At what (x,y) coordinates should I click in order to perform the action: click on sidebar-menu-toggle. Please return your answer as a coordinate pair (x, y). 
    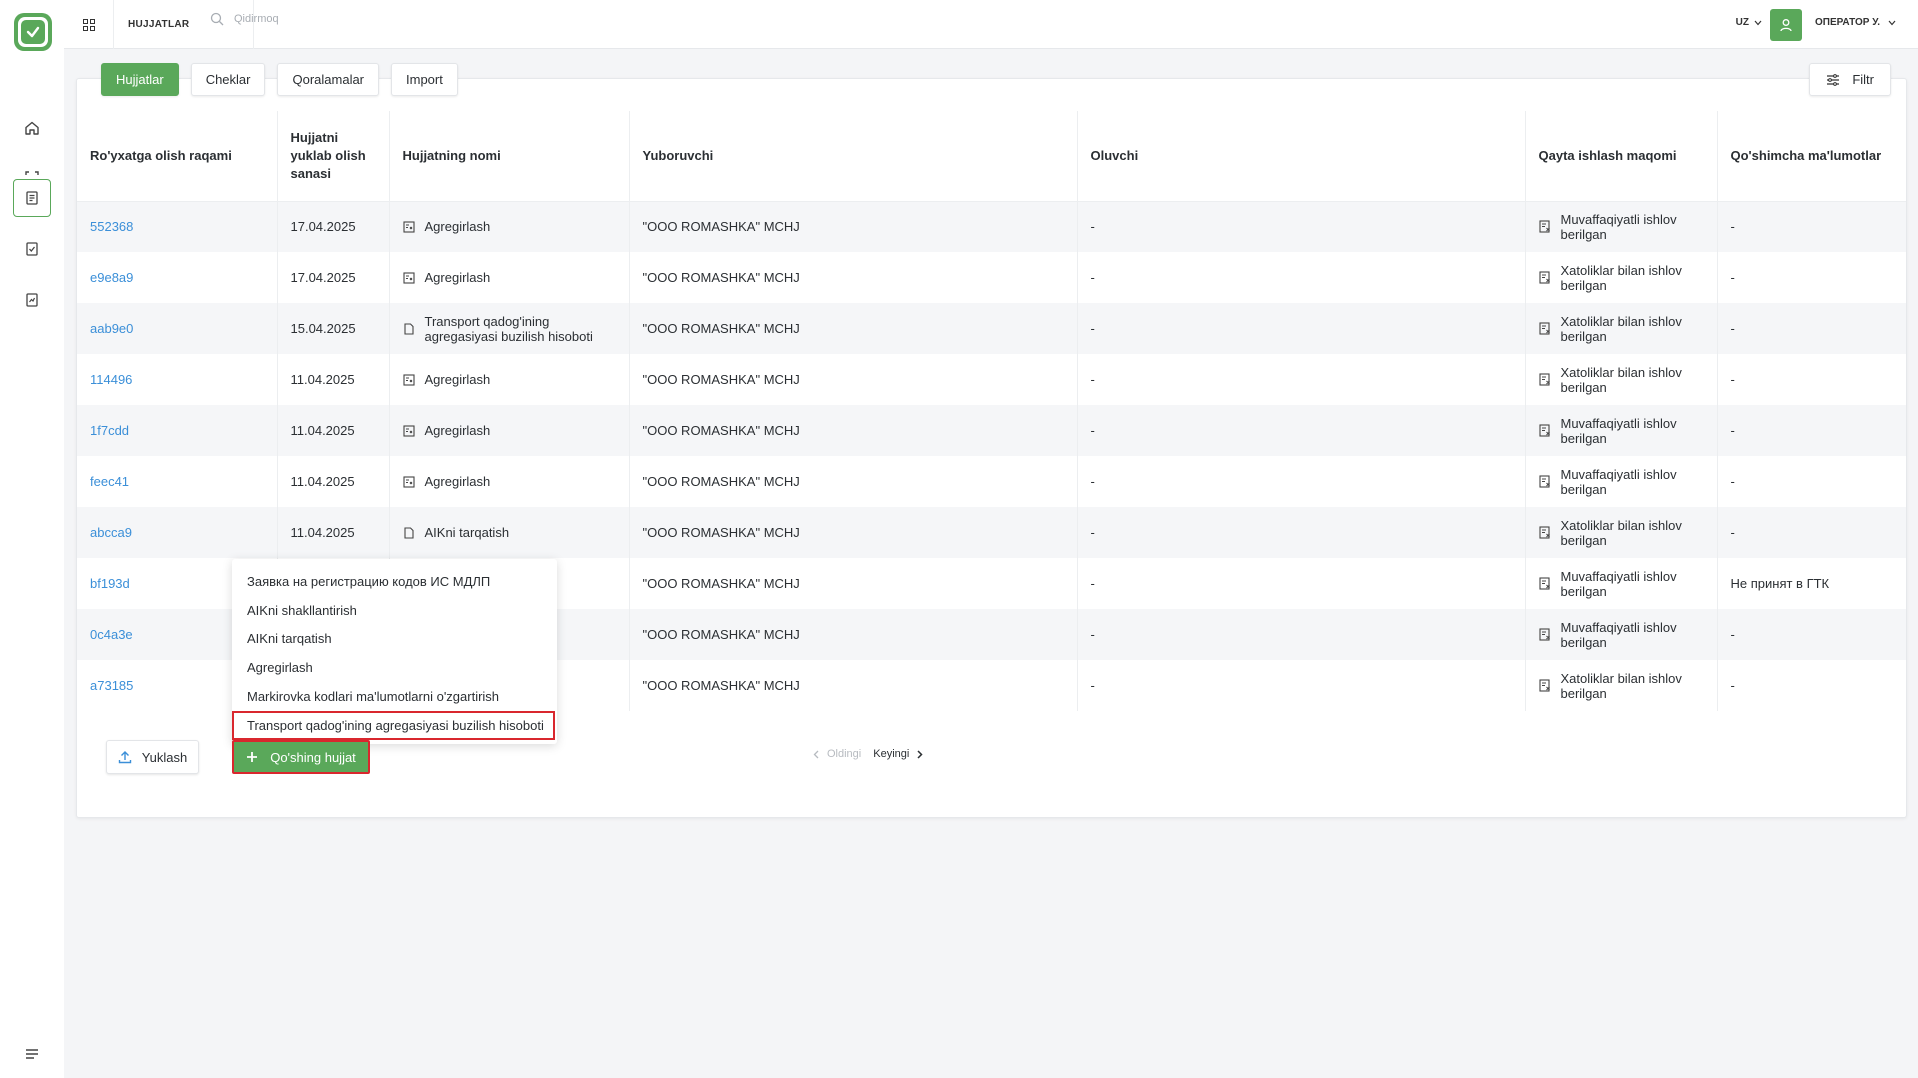
    Looking at the image, I should click on (32, 1054).